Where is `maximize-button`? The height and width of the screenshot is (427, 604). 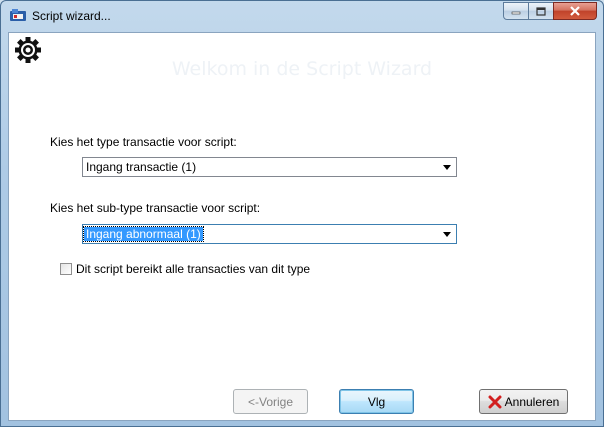
maximize-button is located at coordinates (541, 11).